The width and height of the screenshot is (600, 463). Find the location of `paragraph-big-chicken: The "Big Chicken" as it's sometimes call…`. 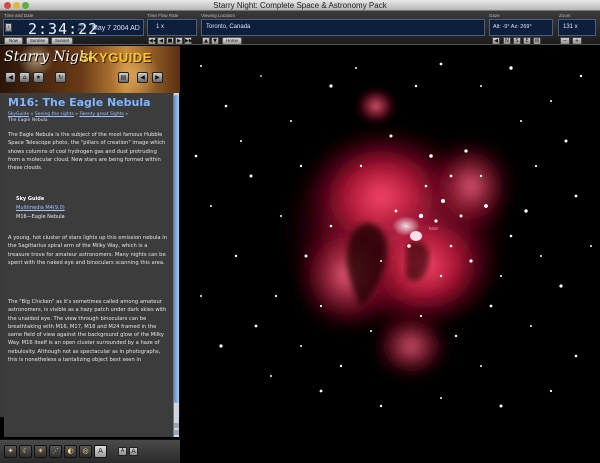

paragraph-big-chicken: The "Big Chicken" as it's sometimes call… is located at coordinates (87, 331).